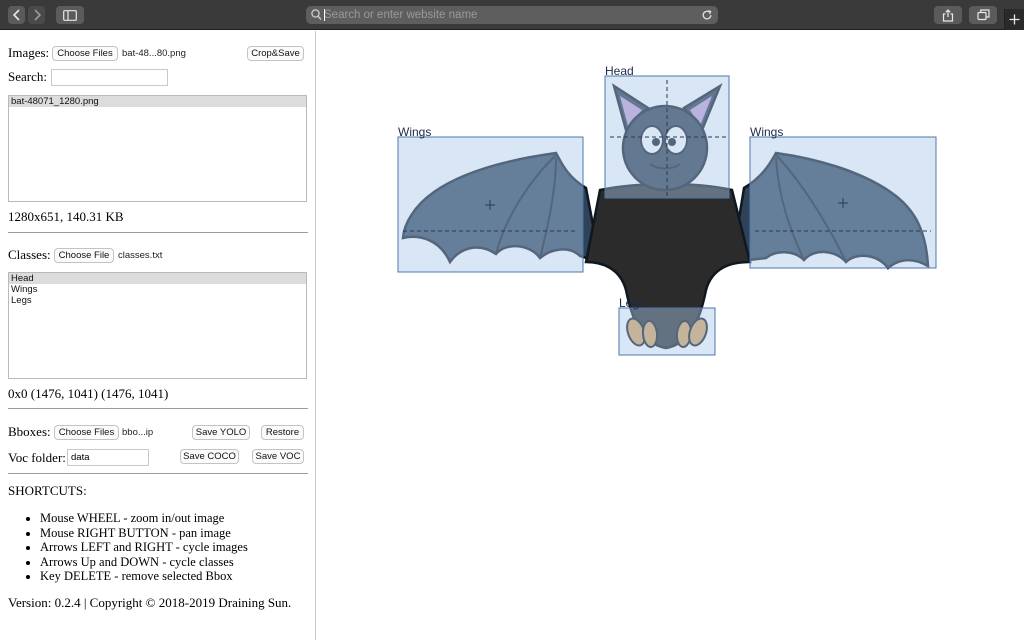 The height and width of the screenshot is (640, 1024). What do you see at coordinates (209, 456) in the screenshot?
I see `save-coco-button: Save COCO` at bounding box center [209, 456].